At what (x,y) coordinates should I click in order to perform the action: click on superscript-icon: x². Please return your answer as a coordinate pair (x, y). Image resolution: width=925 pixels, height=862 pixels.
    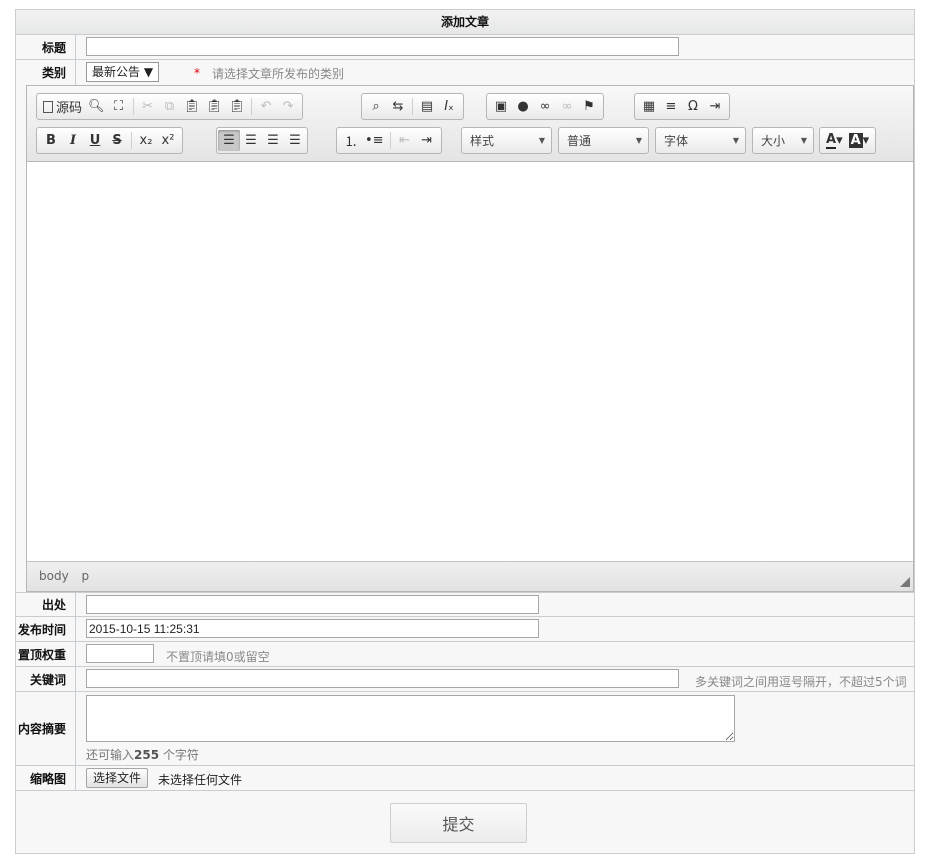
    Looking at the image, I should click on (168, 140).